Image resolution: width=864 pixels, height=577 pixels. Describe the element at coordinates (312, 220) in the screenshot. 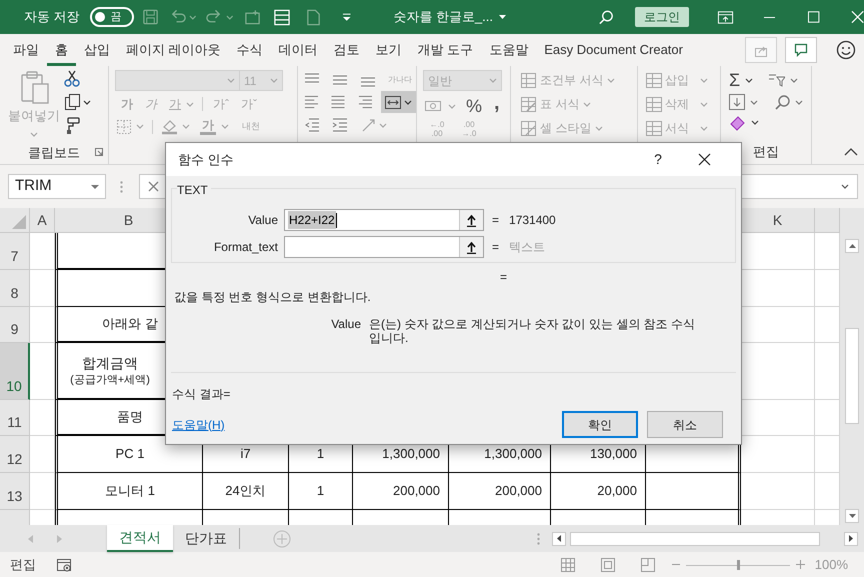

I see `input-value: H22+I22` at that location.